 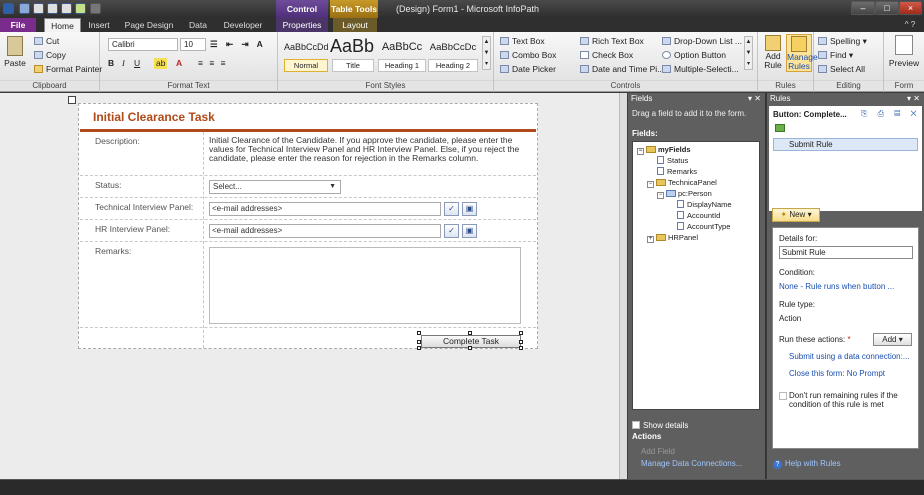 I want to click on tree-node-accountid: AccountId, so click(x=698, y=216).